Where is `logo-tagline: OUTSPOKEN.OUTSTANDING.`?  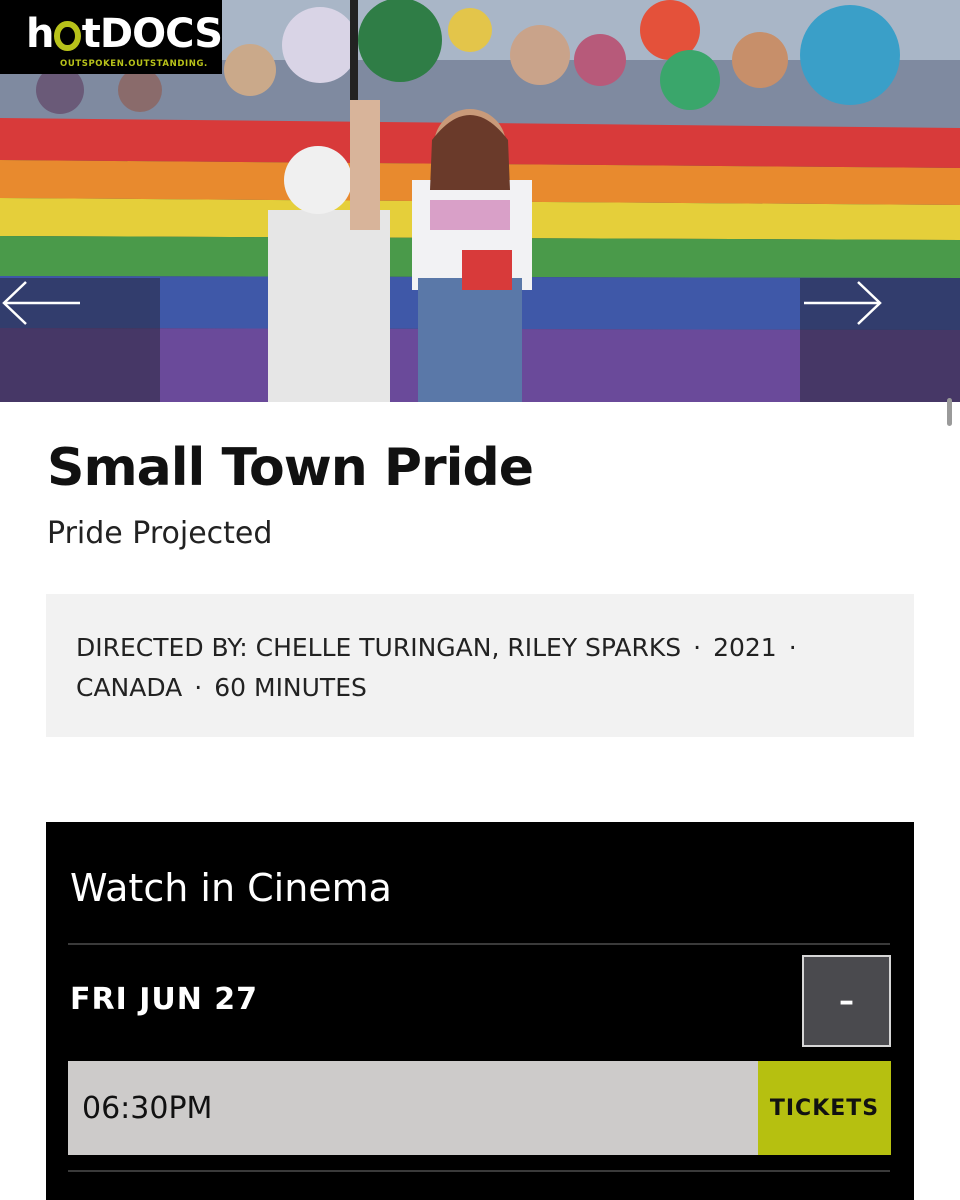
logo-tagline: OUTSPOKEN.OUTSTANDING. is located at coordinates (134, 64).